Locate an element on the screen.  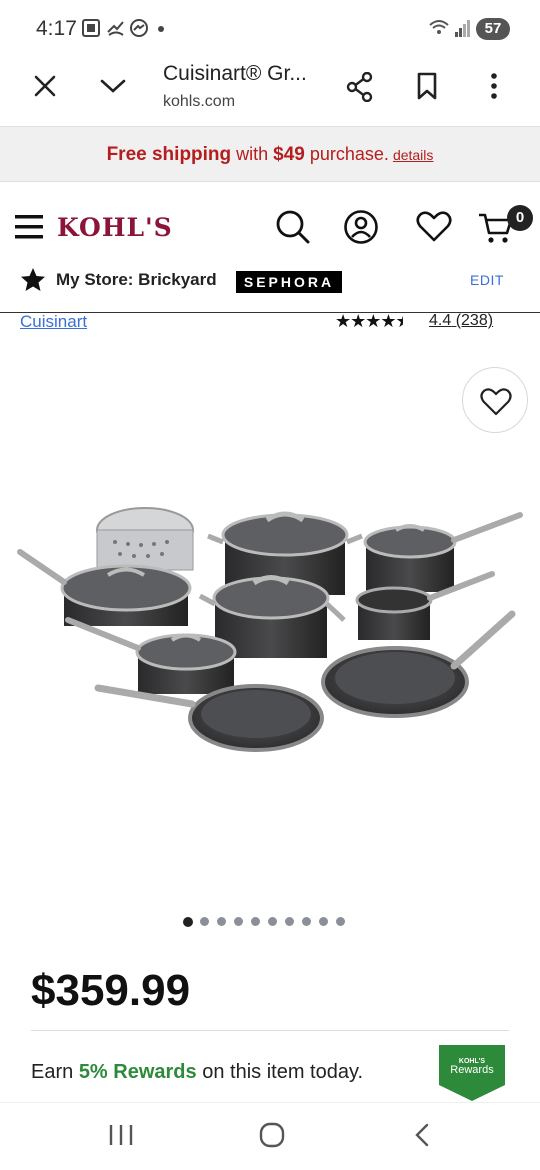
saucepan-large is located at coordinates (443, 552).